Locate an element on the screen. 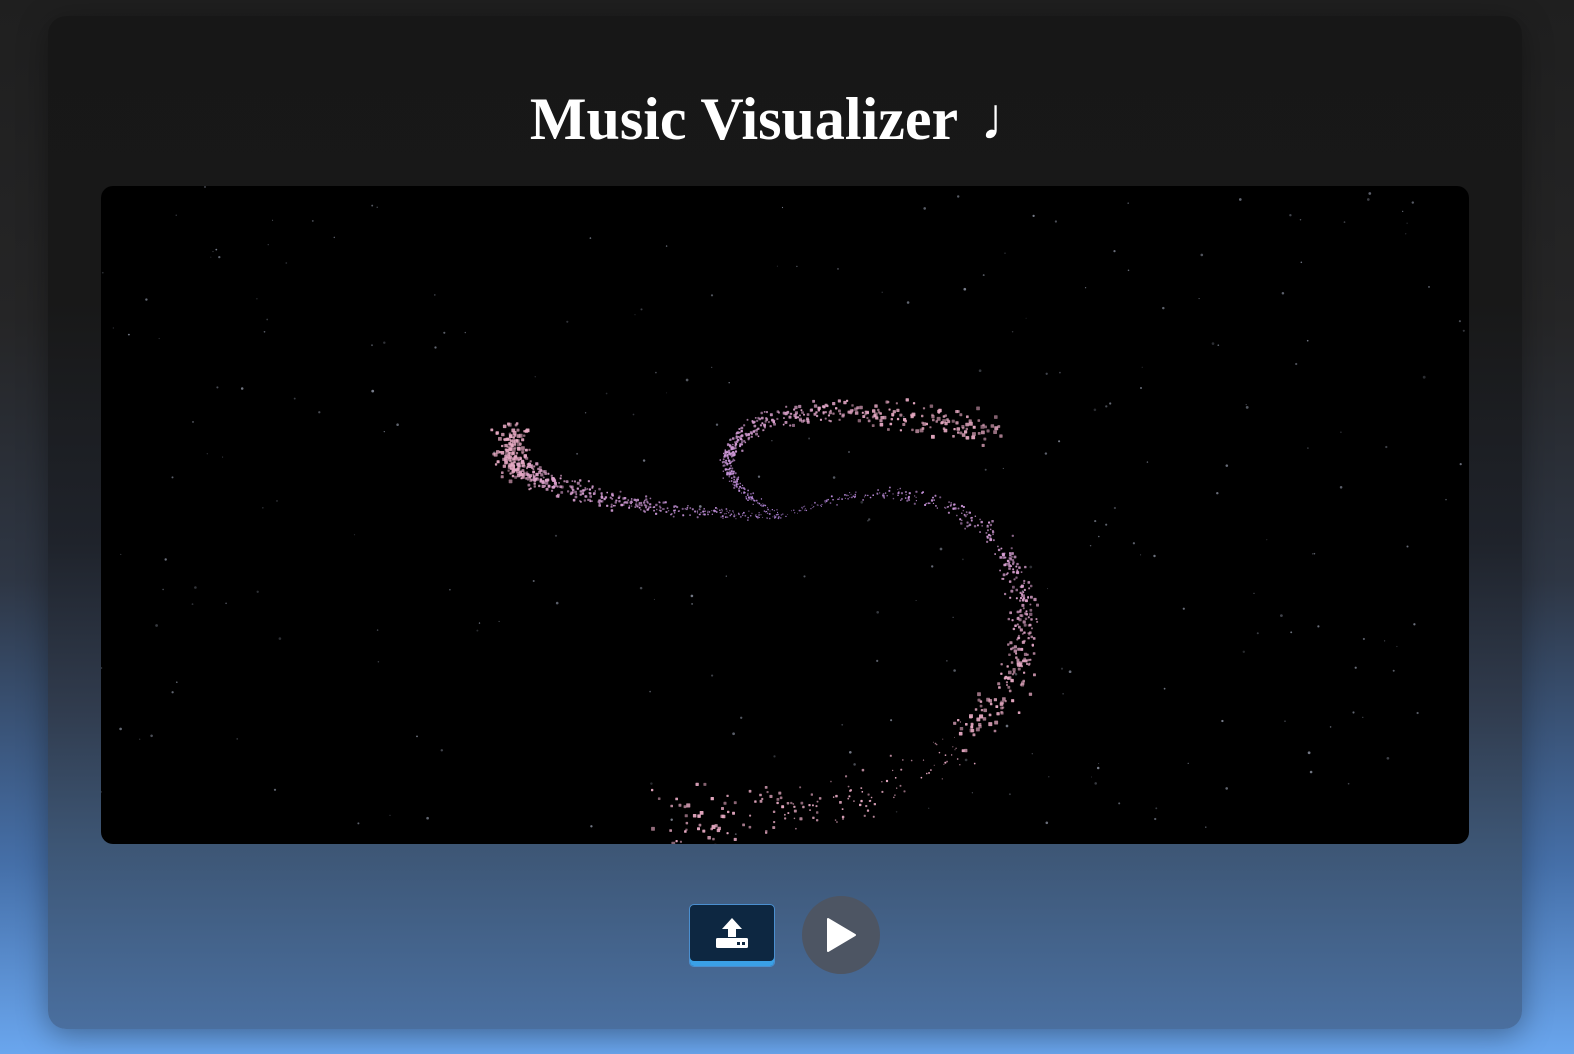 Image resolution: width=1574 pixels, height=1054 pixels. page-title: Music Visualizer ♩ is located at coordinates (785, 119).